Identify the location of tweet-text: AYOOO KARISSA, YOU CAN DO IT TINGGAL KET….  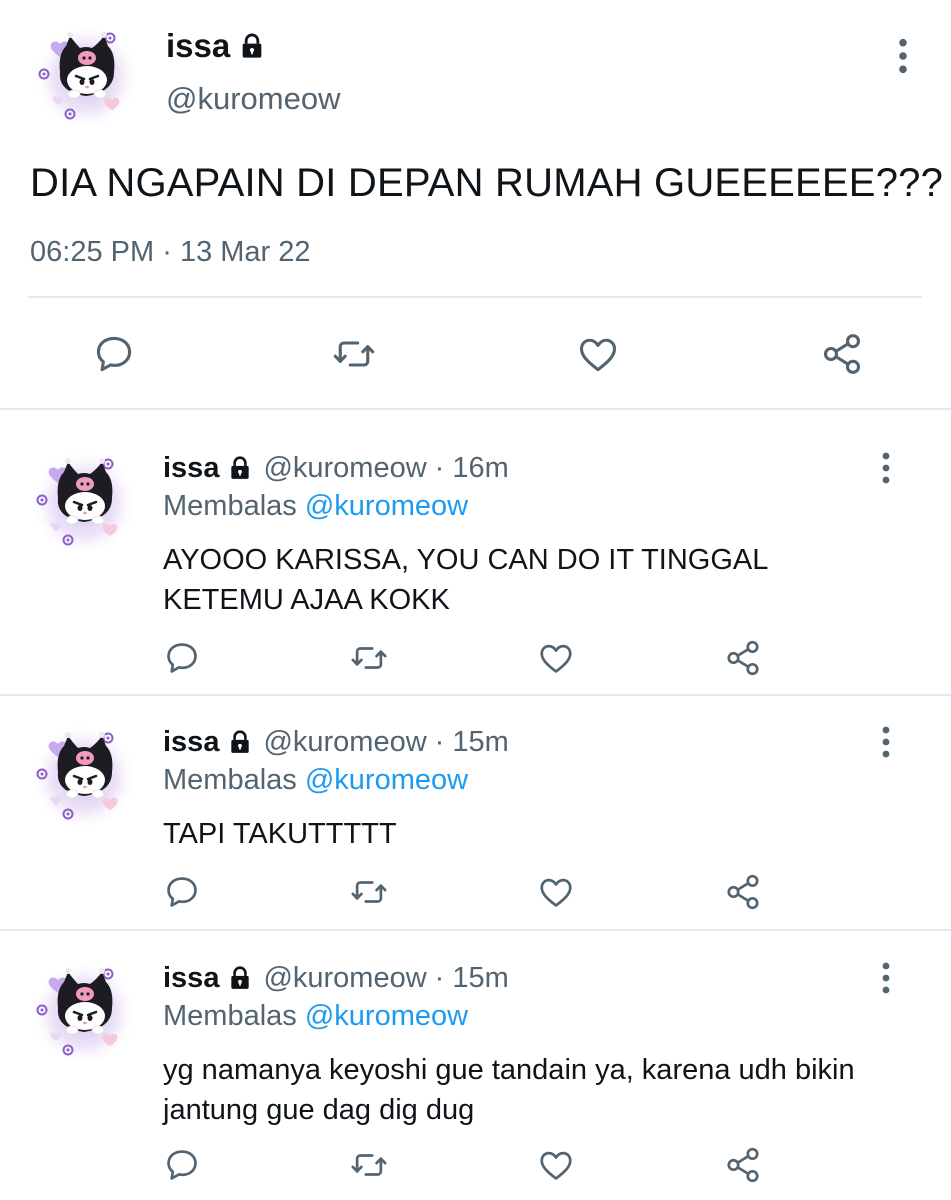
(465, 580).